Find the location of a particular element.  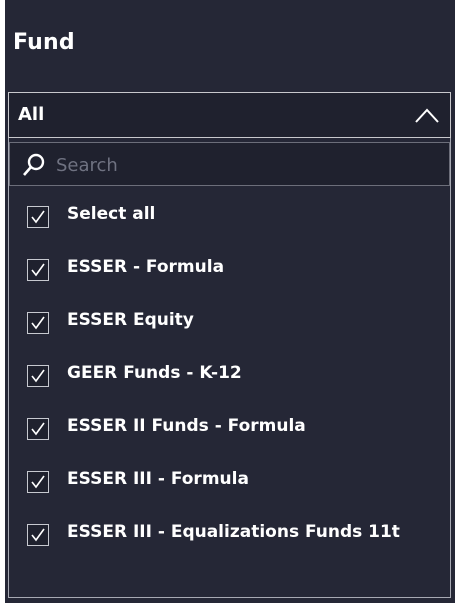

option-label: ESSER - Formula is located at coordinates (146, 267).